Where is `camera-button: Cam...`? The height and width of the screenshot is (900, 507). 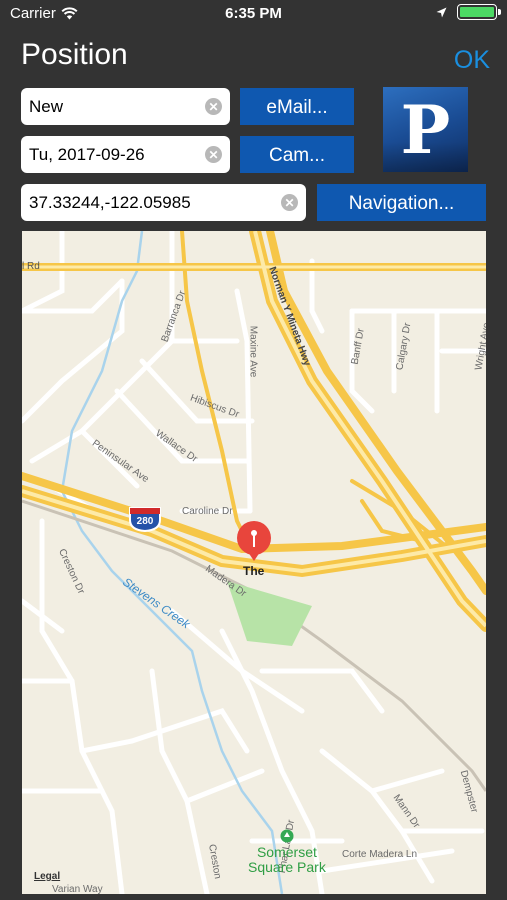 camera-button: Cam... is located at coordinates (297, 154).